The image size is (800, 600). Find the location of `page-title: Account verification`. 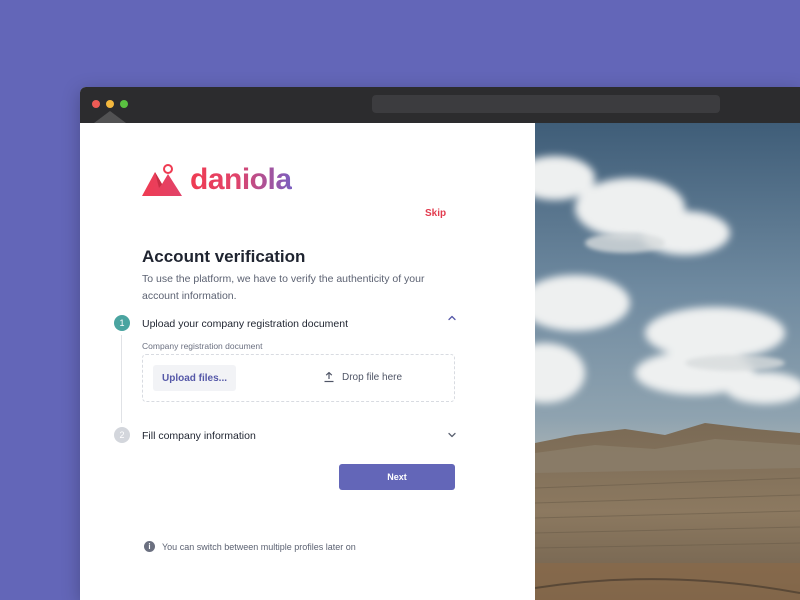

page-title: Account verification is located at coordinates (224, 256).